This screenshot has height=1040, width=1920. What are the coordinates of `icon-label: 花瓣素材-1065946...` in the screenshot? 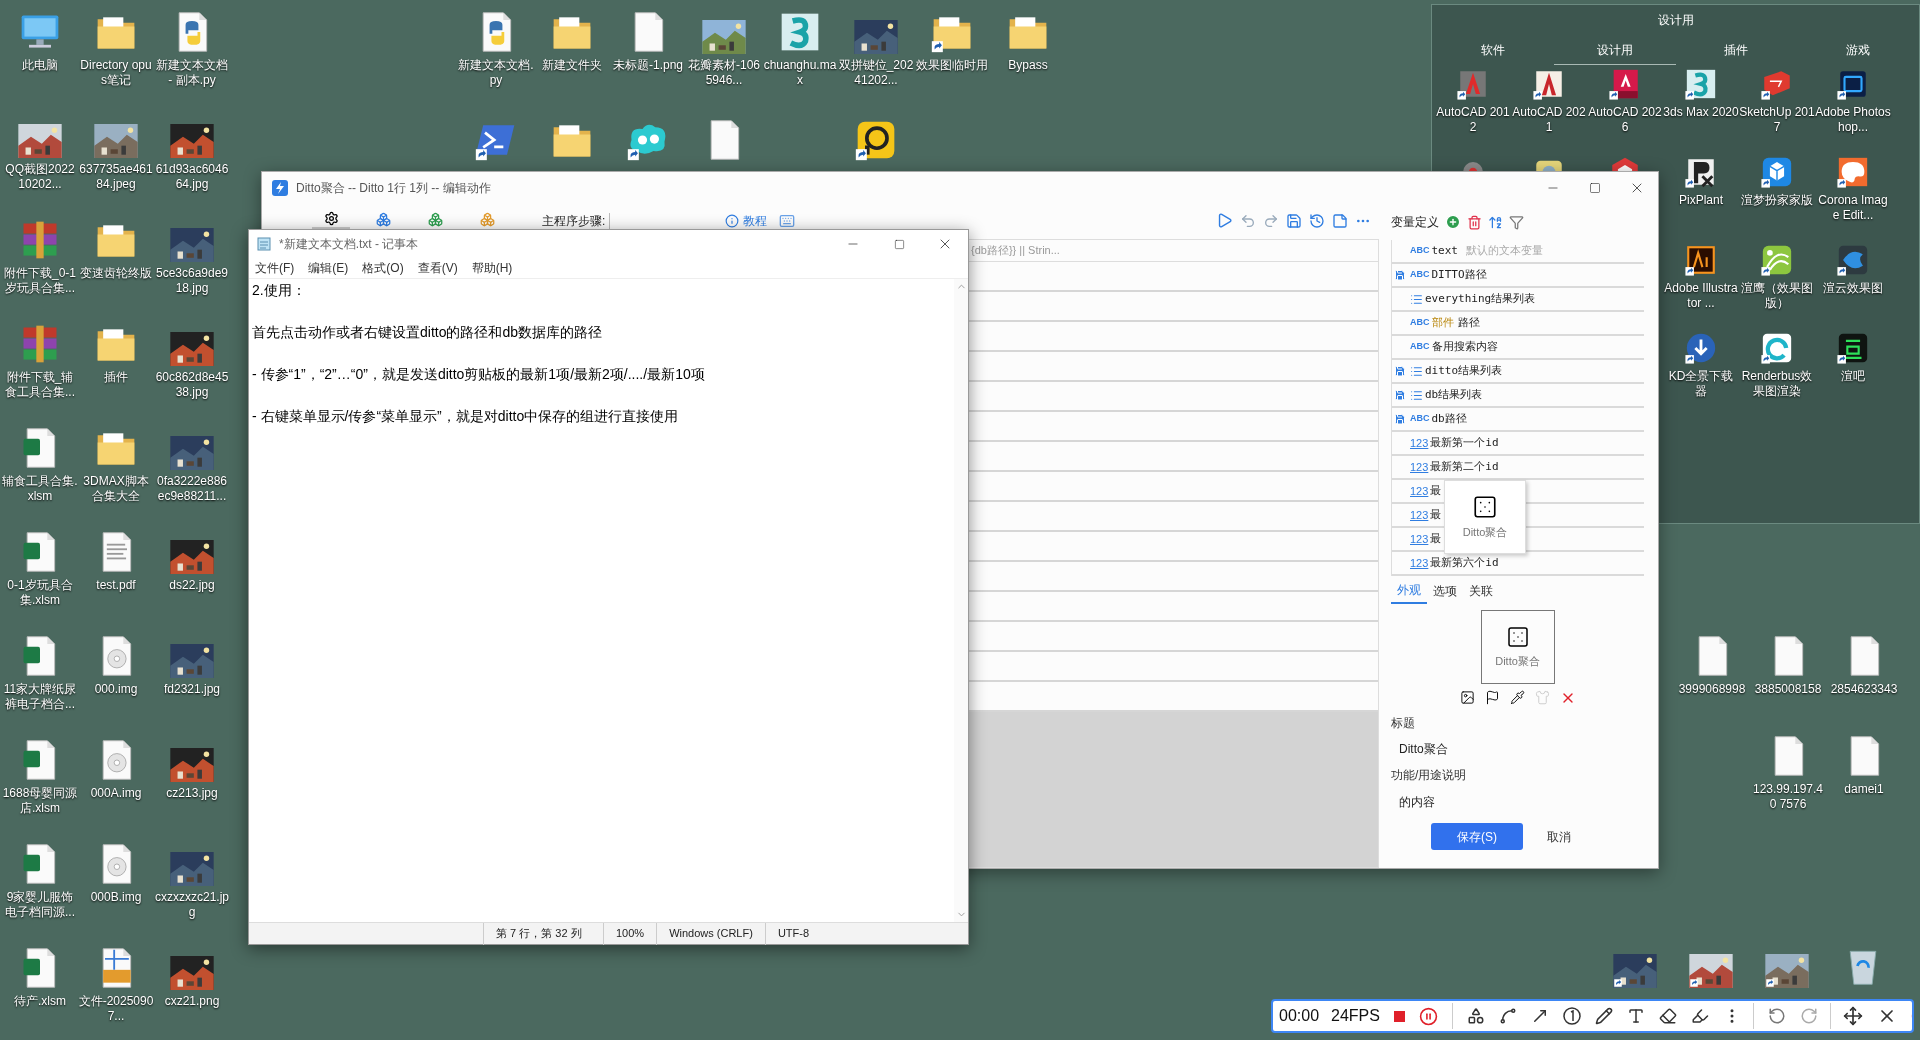 It's located at (724, 73).